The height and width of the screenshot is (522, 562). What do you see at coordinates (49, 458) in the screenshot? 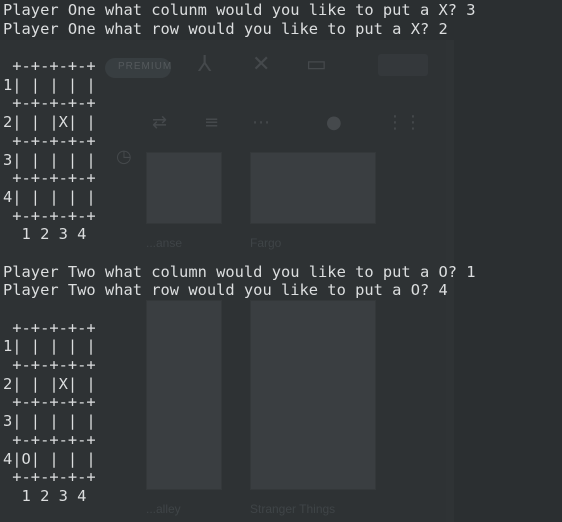
I see `board-row-4: 4|O| | | |` at bounding box center [49, 458].